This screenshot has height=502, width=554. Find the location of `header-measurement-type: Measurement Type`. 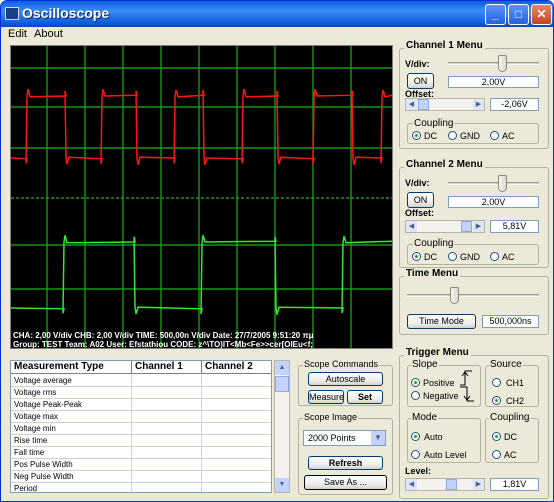

header-measurement-type: Measurement Type is located at coordinates (71, 367).